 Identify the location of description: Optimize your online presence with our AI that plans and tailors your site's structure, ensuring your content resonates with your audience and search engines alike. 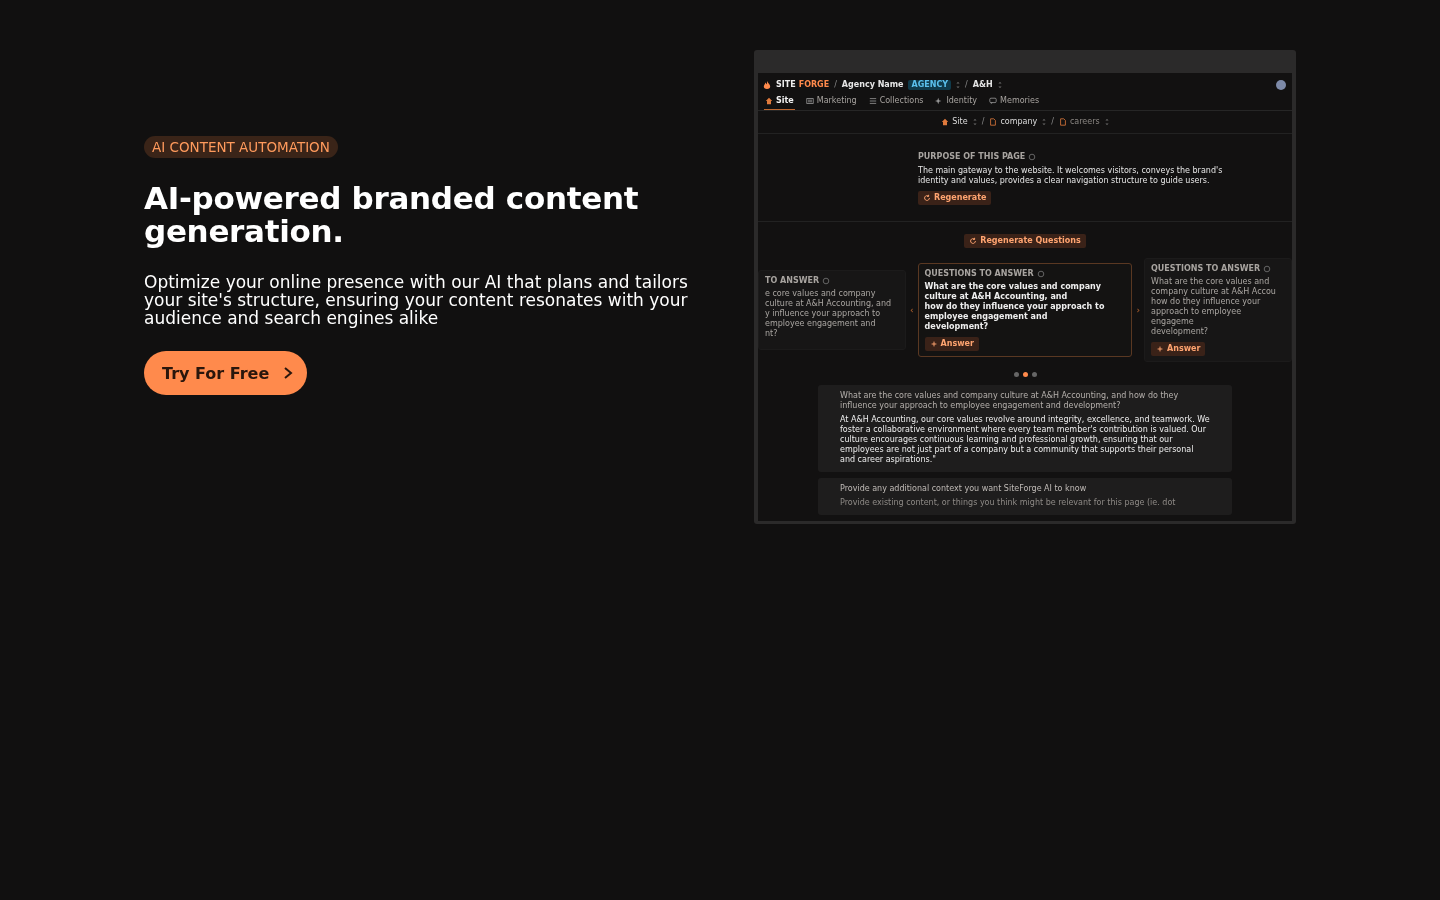
(416, 300).